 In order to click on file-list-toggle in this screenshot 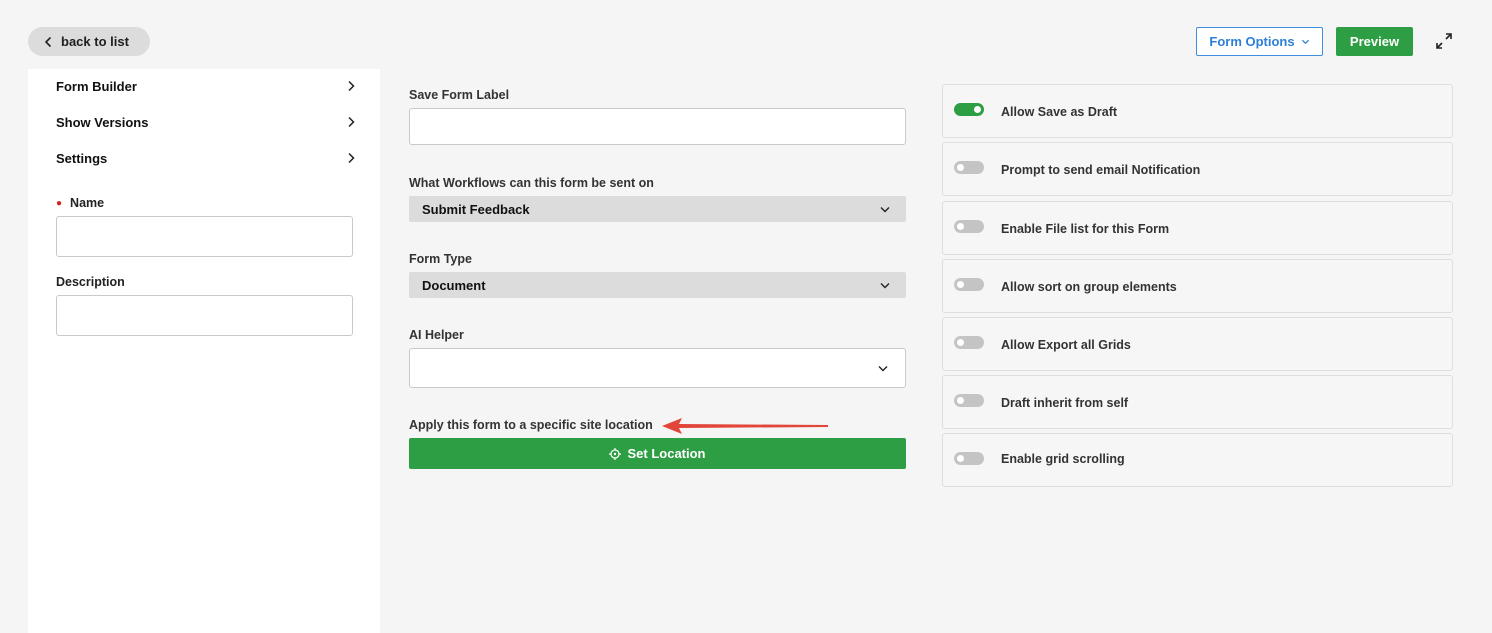, I will do `click(969, 226)`.